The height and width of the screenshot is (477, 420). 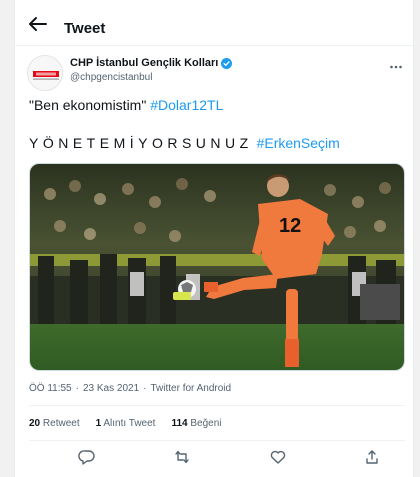 What do you see at coordinates (85, 28) in the screenshot?
I see `page-title: Tweet` at bounding box center [85, 28].